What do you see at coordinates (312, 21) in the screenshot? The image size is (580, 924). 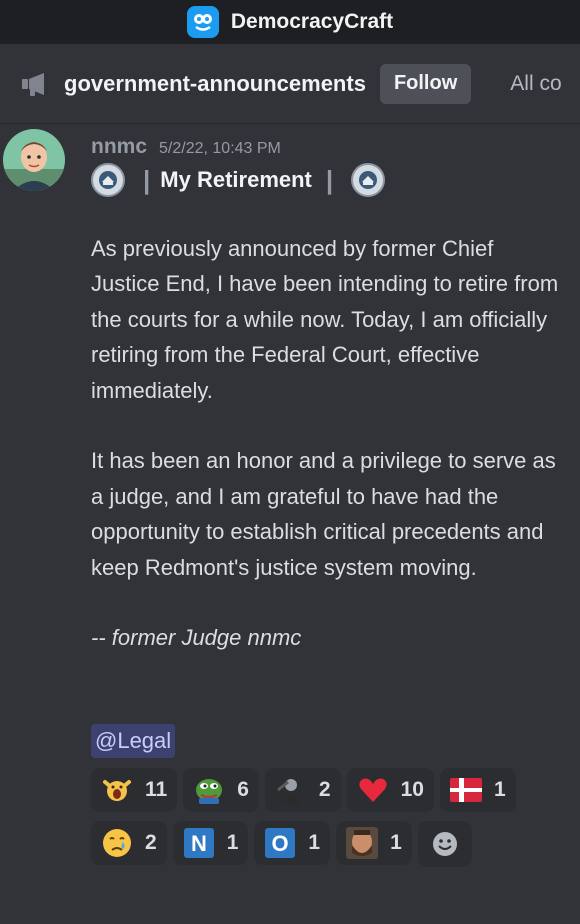 I see `app-title: DemocracyCraft` at bounding box center [312, 21].